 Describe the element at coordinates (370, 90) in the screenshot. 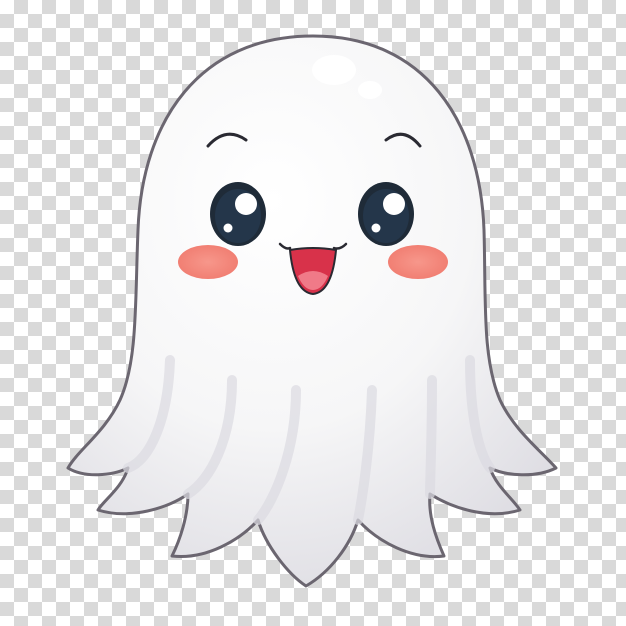

I see `head-highlight-small` at that location.